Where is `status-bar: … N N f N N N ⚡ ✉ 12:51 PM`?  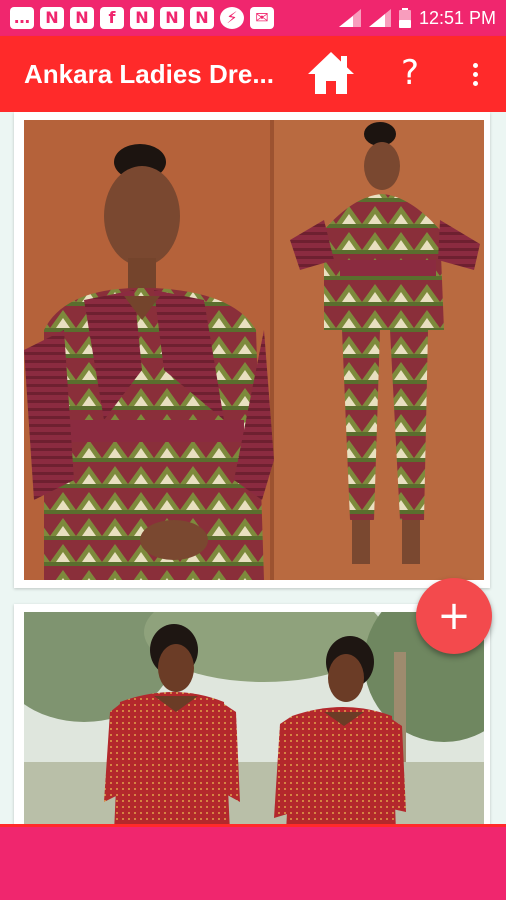 status-bar: … N N f N N N ⚡ ✉ 12:51 PM is located at coordinates (253, 18).